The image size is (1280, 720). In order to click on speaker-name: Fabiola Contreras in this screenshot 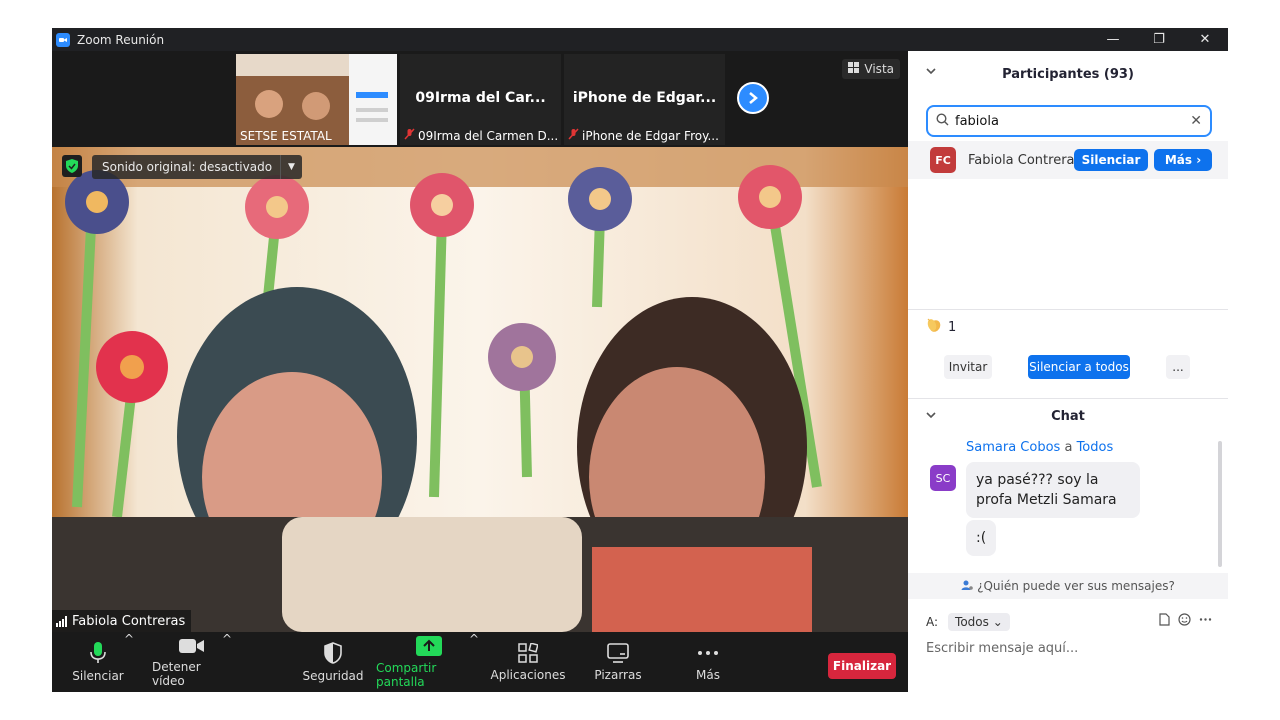, I will do `click(129, 621)`.